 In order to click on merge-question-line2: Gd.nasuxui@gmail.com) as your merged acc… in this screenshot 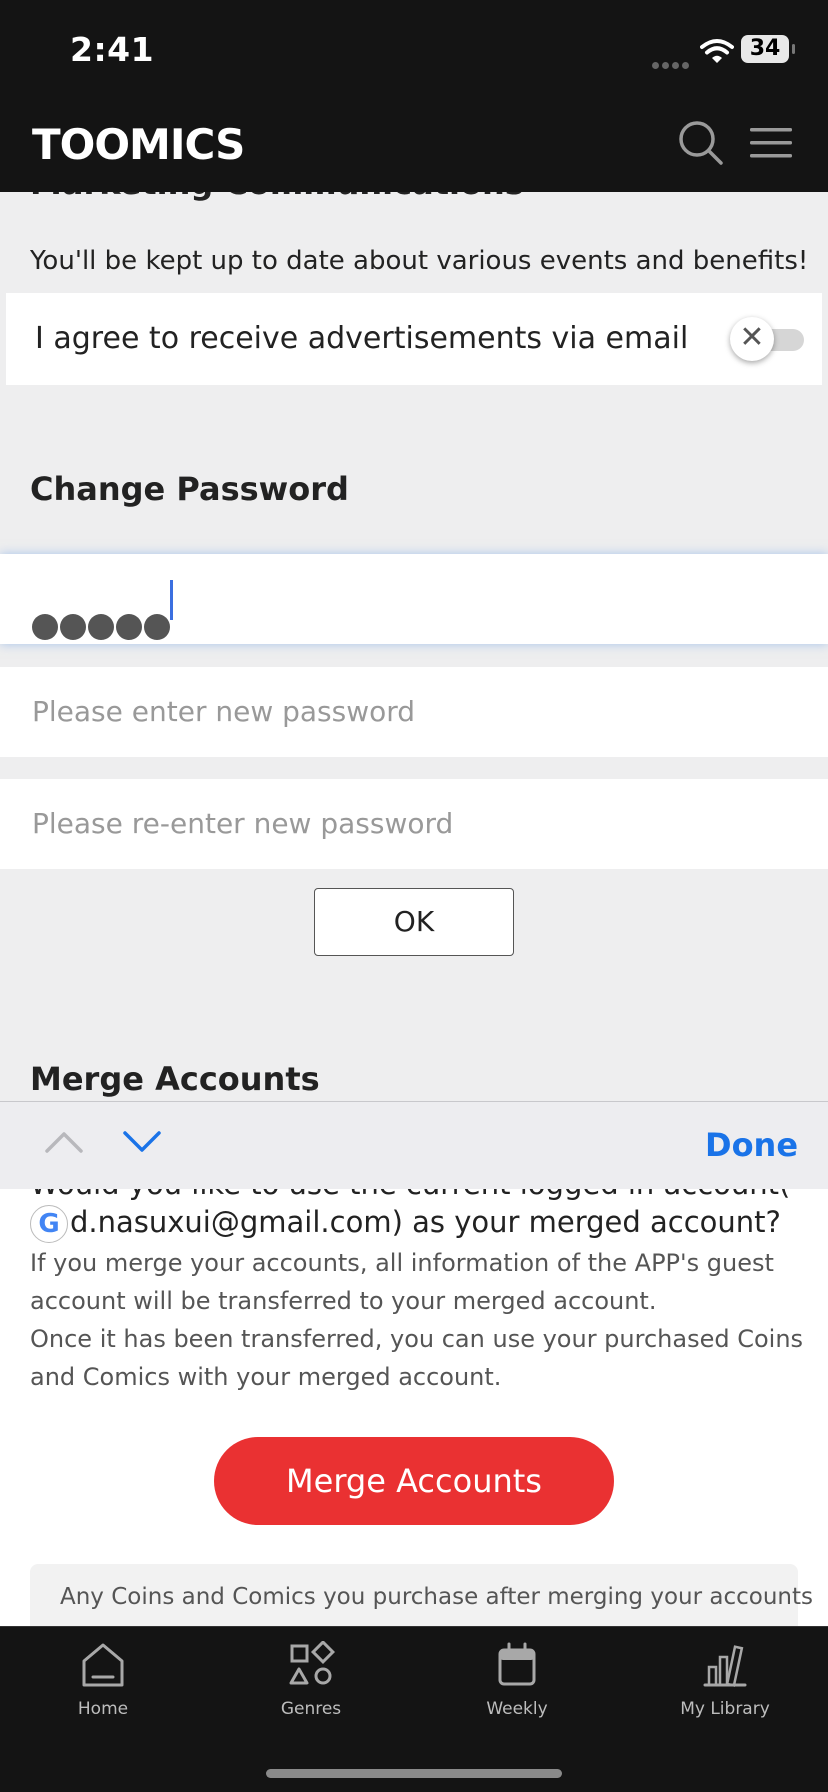, I will do `click(405, 1224)`.